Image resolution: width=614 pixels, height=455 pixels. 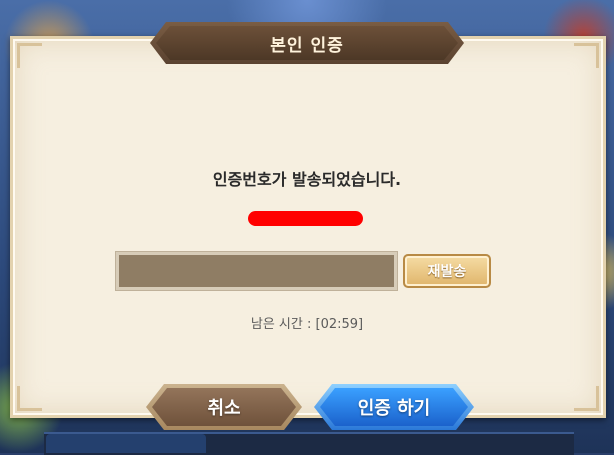 I want to click on cancel-button-label: 취소, so click(x=224, y=408).